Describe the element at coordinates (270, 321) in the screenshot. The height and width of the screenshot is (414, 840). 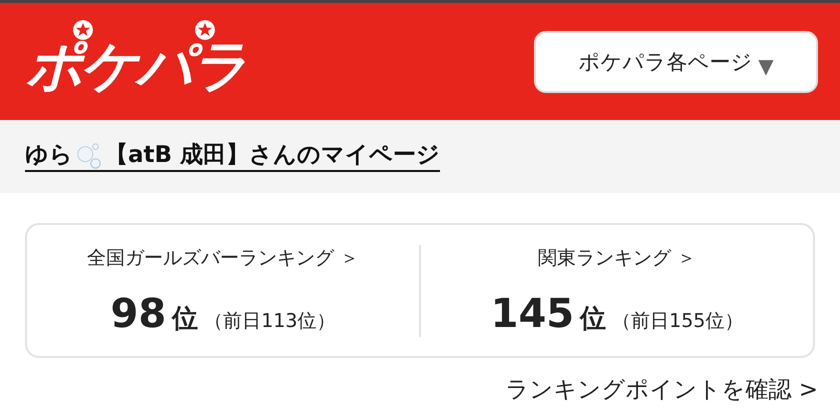
I see `previous-rank: （前日113位）` at that location.